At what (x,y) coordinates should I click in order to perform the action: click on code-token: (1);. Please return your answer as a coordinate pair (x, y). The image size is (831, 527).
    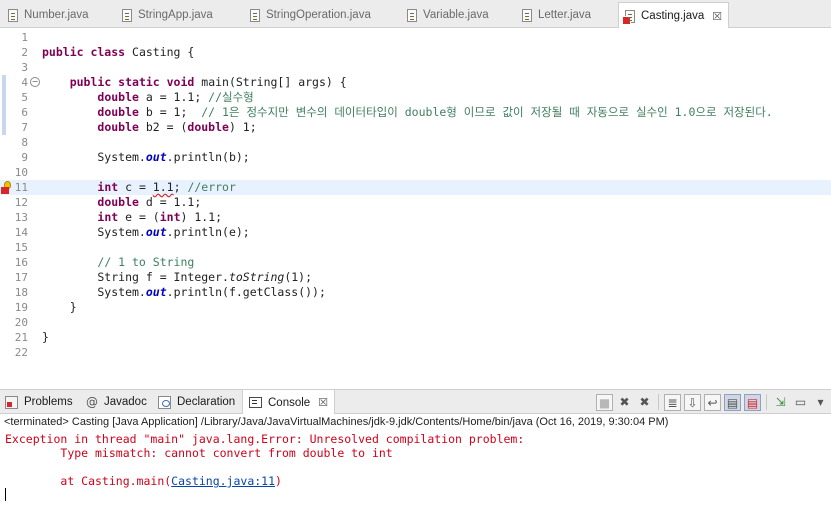
    Looking at the image, I should click on (298, 277).